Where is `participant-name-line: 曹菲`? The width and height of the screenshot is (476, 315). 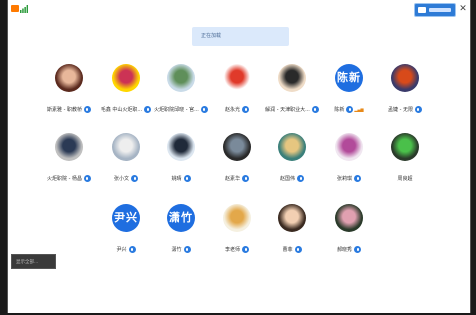 participant-name-line: 曹菲 is located at coordinates (292, 246).